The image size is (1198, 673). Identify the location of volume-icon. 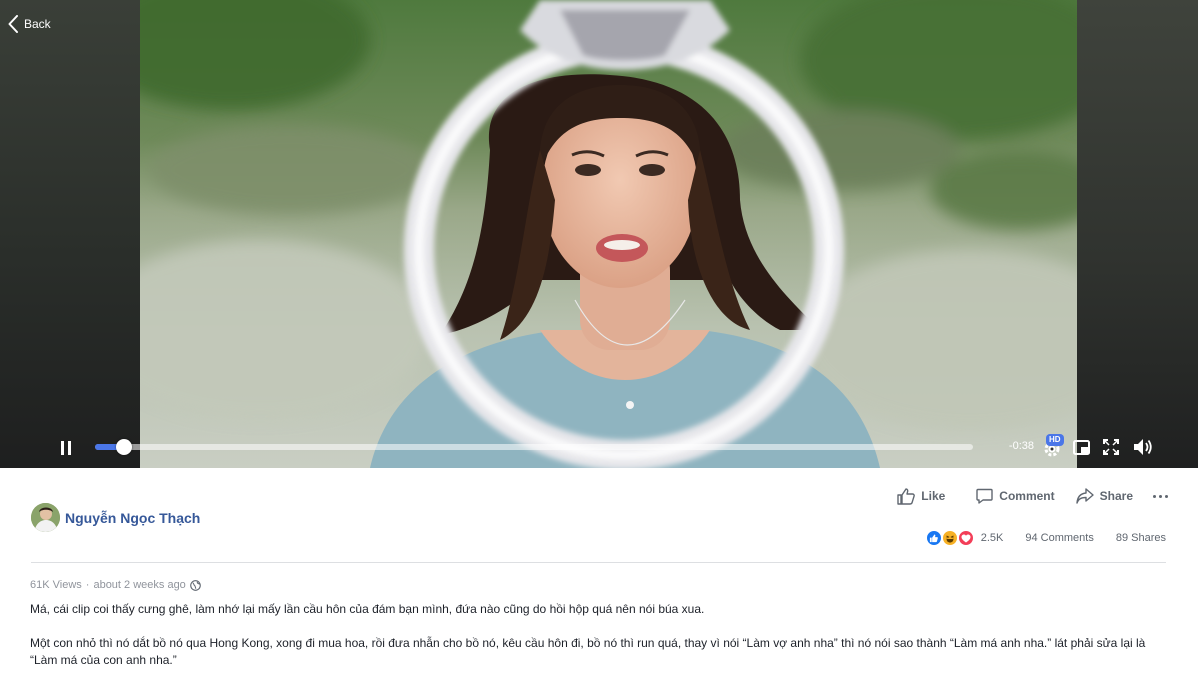
(1143, 447).